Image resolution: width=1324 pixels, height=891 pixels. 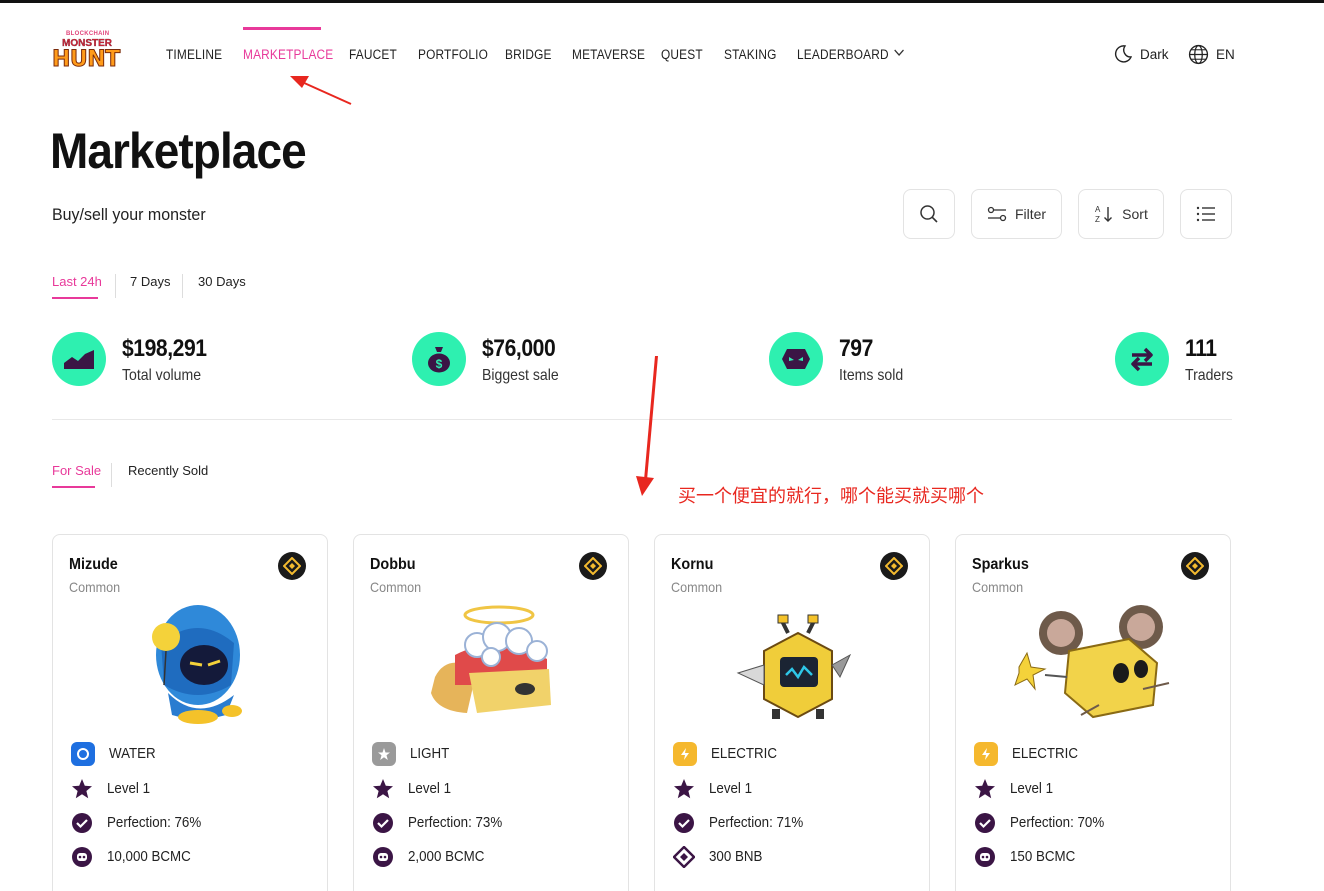 What do you see at coordinates (140, 823) in the screenshot?
I see `card-perfection: Perfection: 76%` at bounding box center [140, 823].